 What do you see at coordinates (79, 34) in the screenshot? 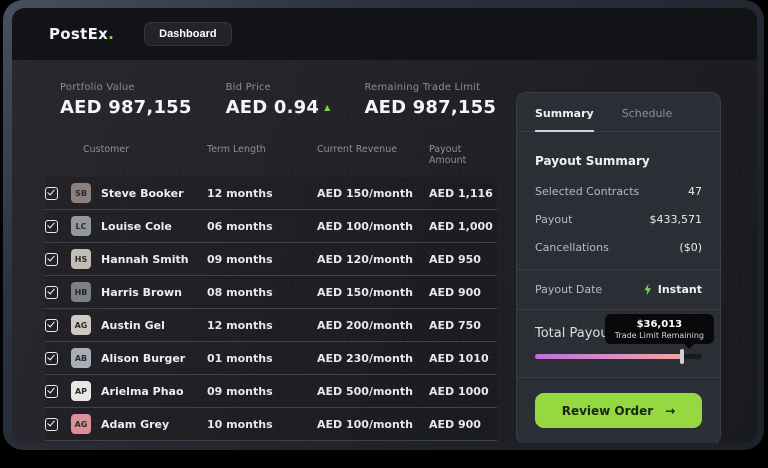
I see `logo-text: PostEx` at bounding box center [79, 34].